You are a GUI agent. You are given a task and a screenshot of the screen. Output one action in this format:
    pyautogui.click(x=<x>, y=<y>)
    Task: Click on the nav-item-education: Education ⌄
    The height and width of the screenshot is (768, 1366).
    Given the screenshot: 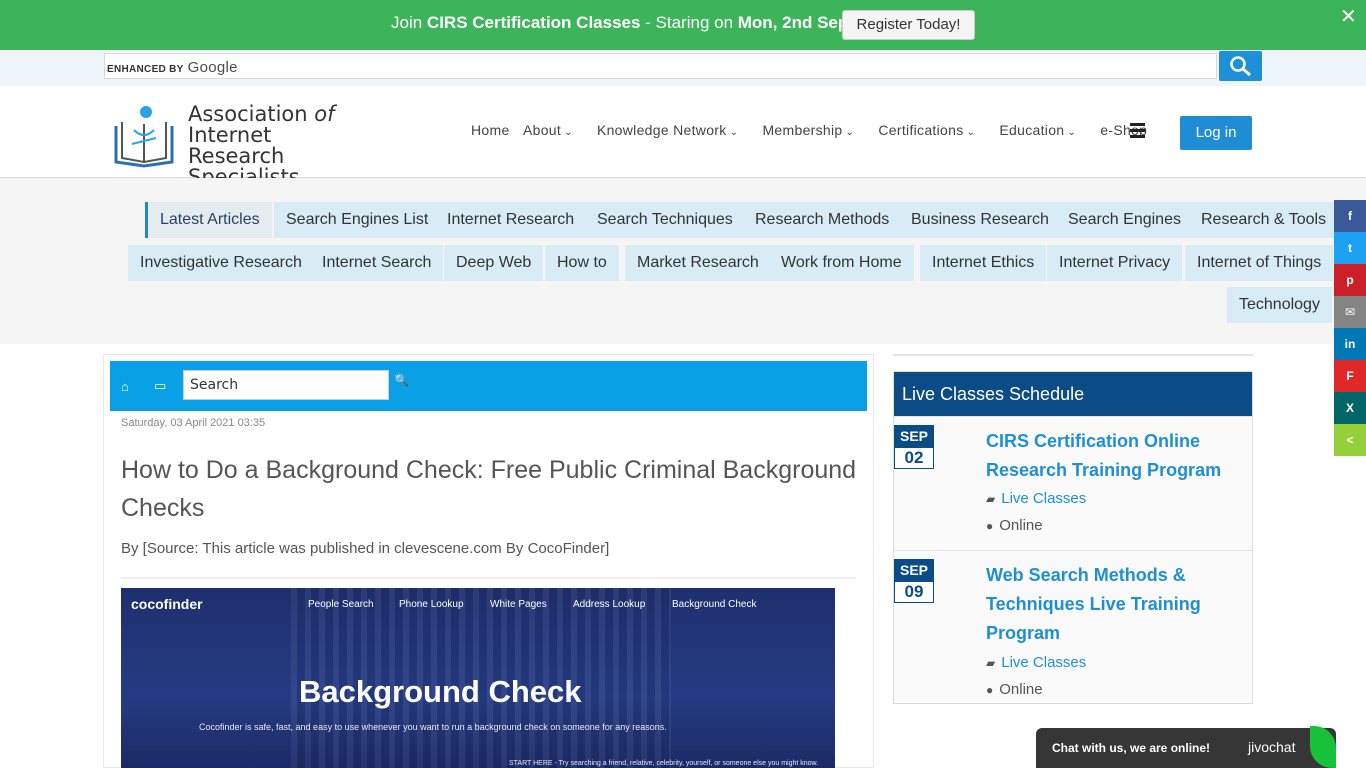 What is the action you would take?
    pyautogui.click(x=1042, y=130)
    